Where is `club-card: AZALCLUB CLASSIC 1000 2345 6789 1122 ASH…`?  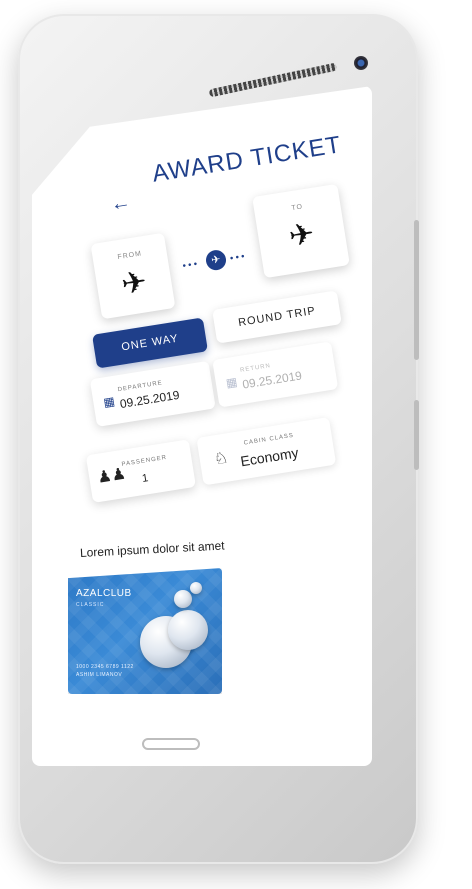 club-card: AZALCLUB CLASSIC 1000 2345 6789 1122 ASH… is located at coordinates (145, 631).